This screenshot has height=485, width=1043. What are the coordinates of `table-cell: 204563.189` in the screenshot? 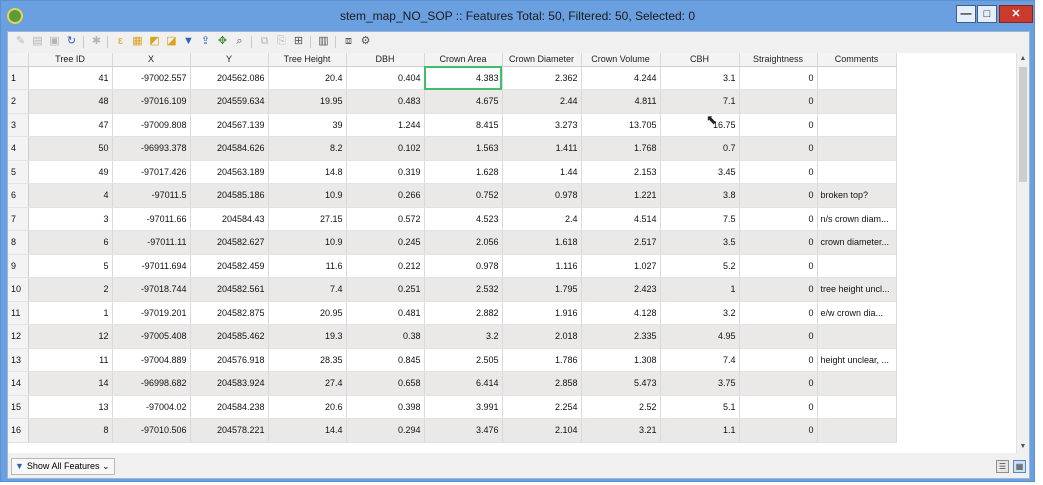 It's located at (229, 172).